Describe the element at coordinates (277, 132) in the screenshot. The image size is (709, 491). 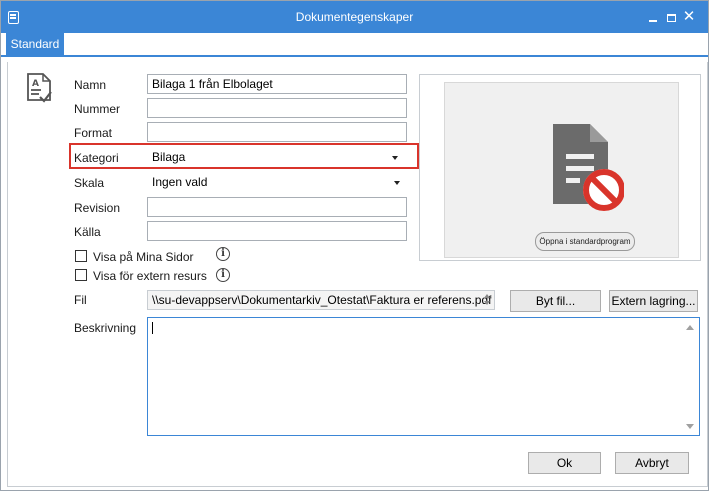
I see `format-input` at that location.